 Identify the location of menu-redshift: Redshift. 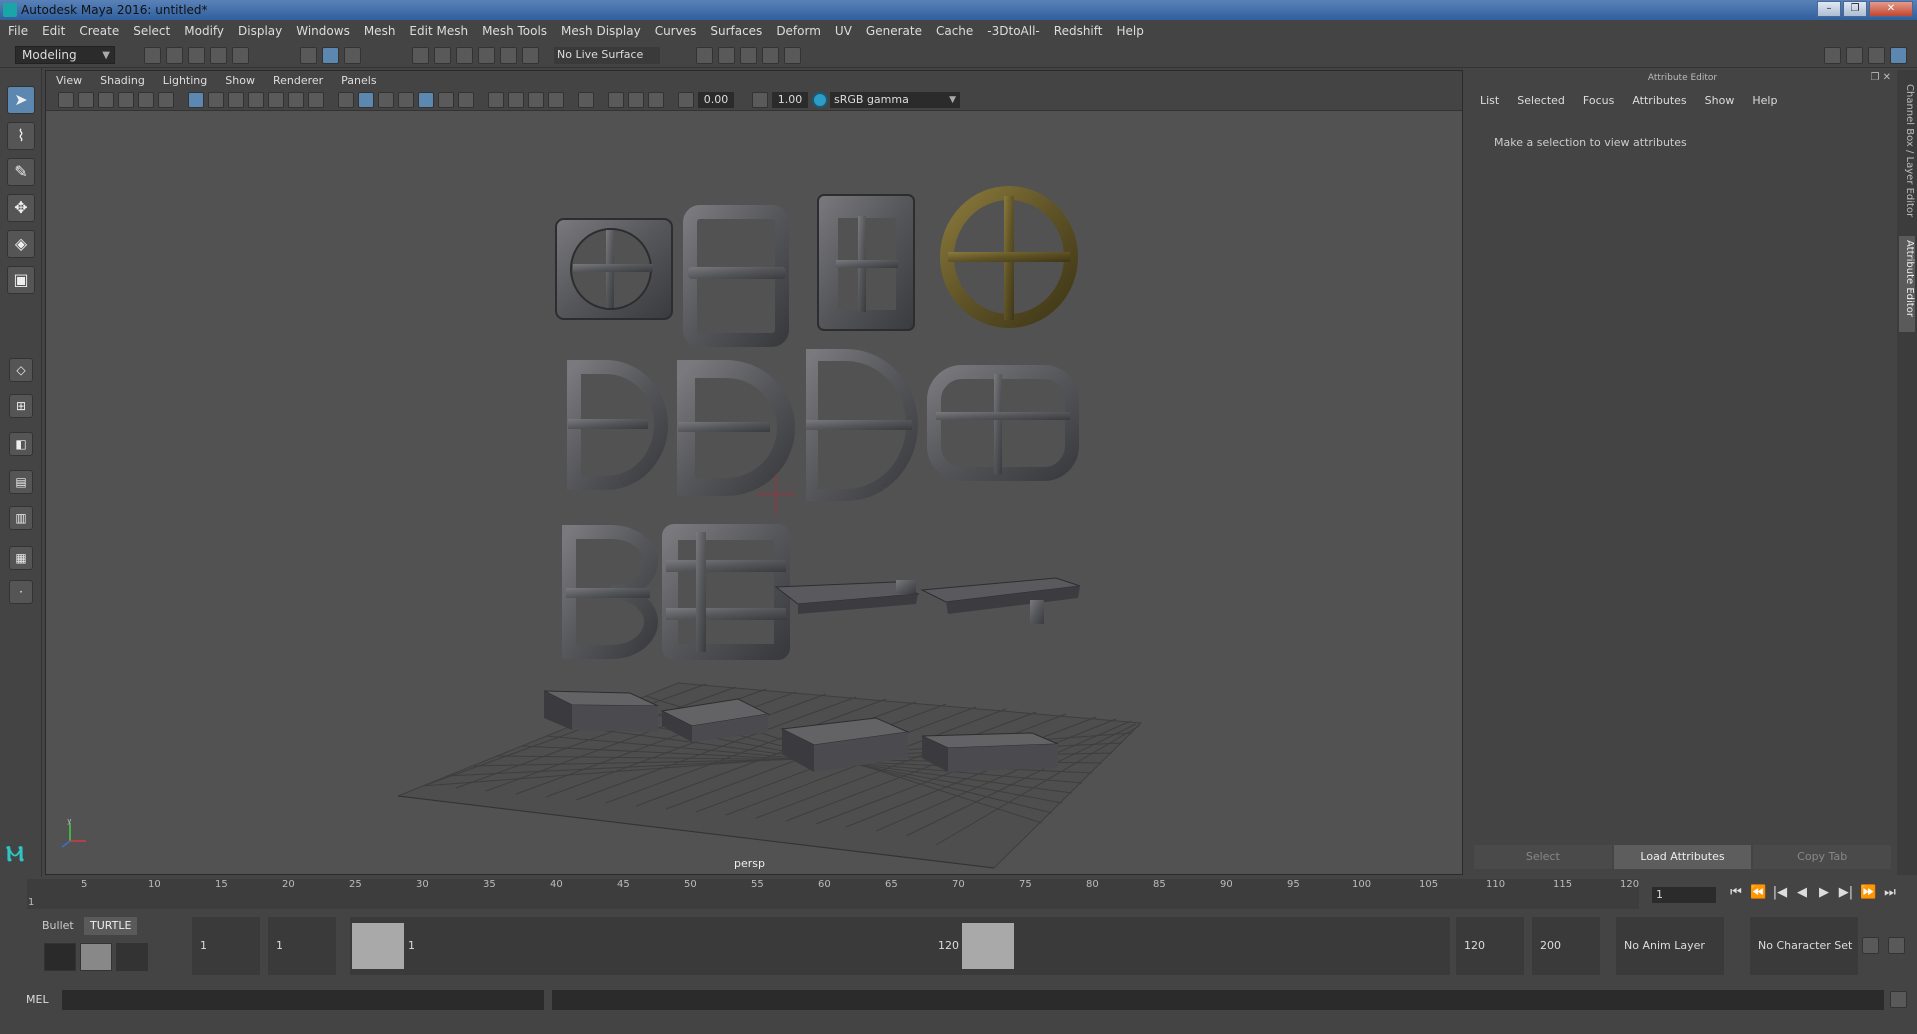
(1078, 31).